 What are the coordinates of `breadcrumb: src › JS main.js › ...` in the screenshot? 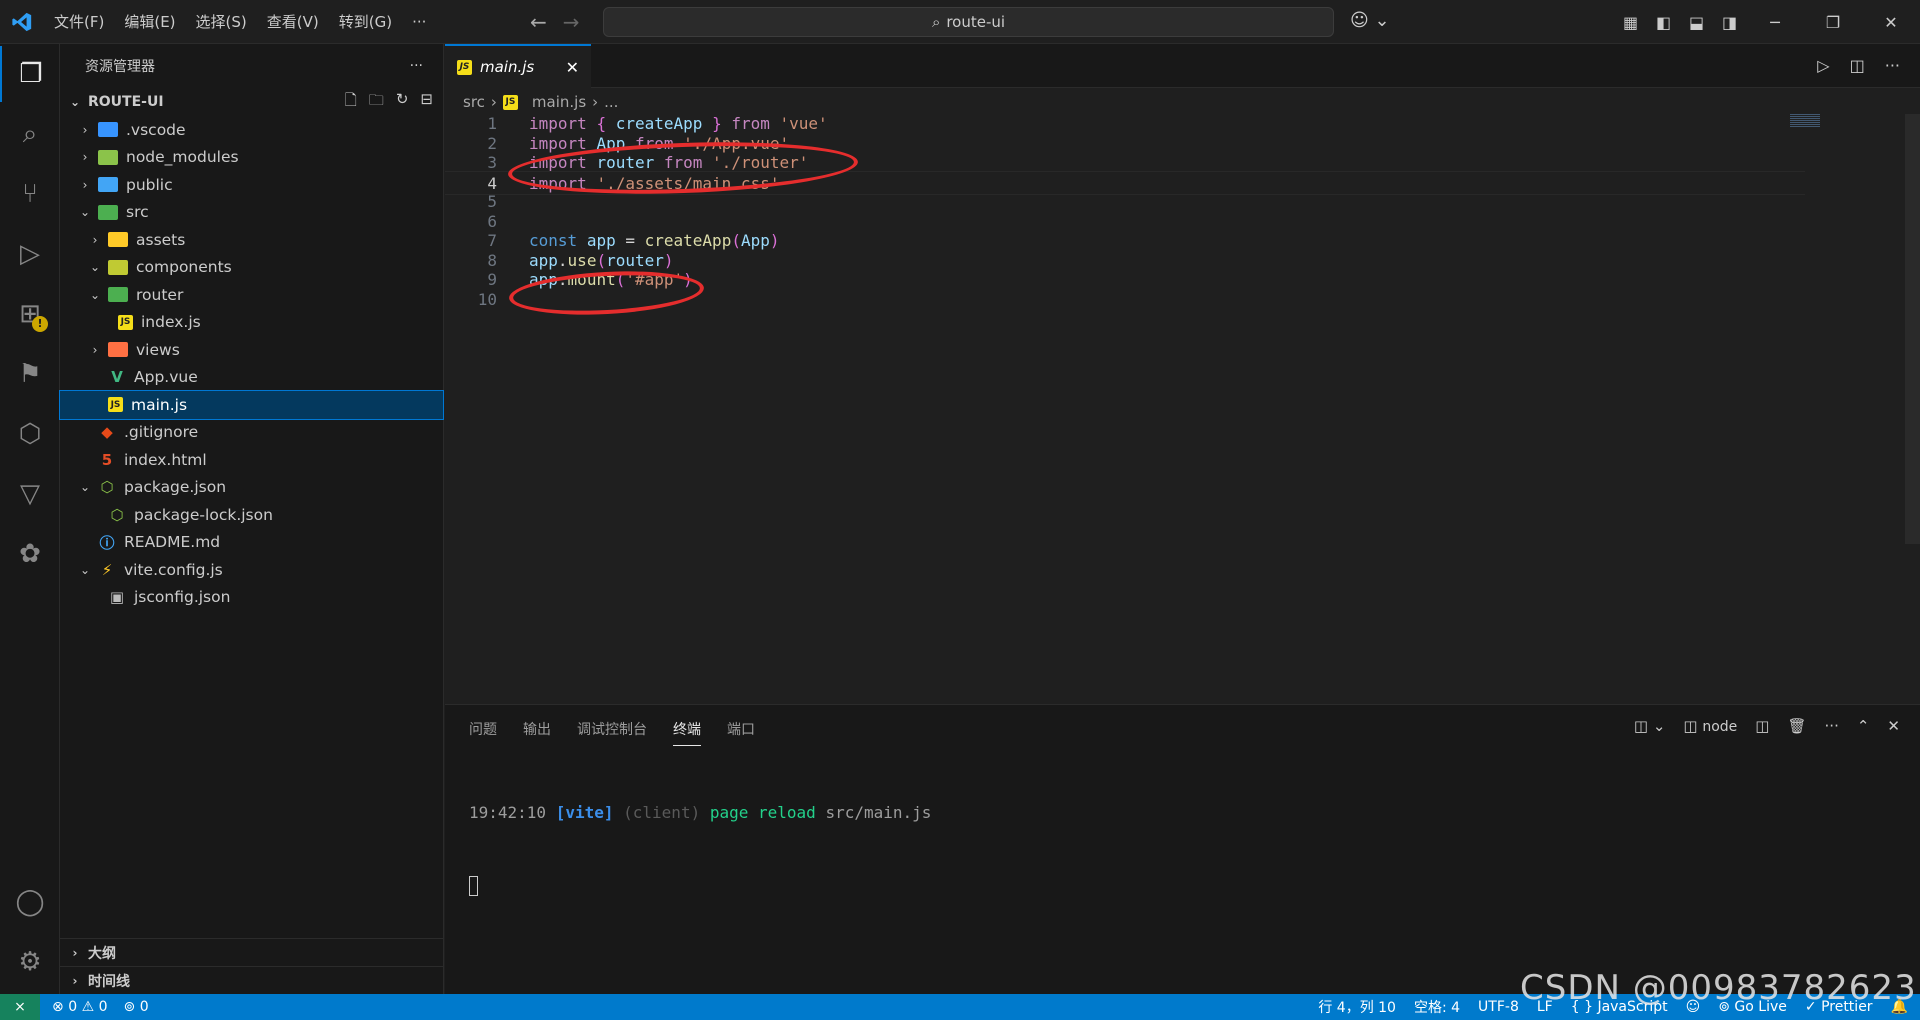 It's located at (540, 102).